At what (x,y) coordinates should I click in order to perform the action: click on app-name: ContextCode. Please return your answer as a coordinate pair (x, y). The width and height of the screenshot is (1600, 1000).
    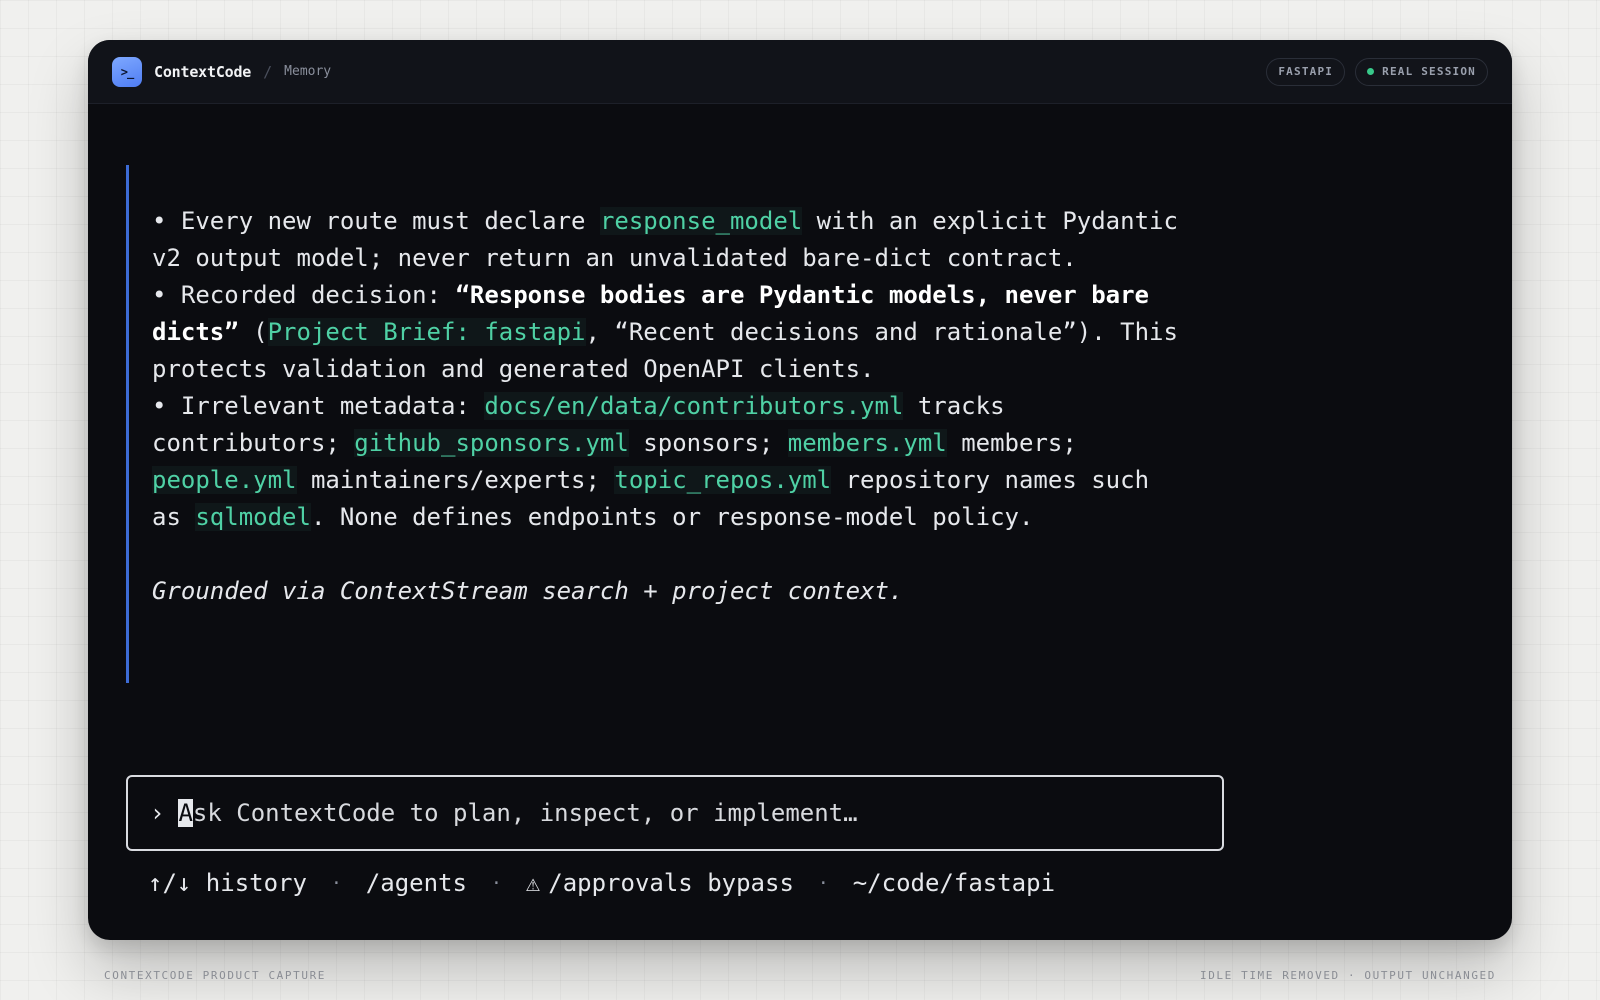
    Looking at the image, I should click on (202, 72).